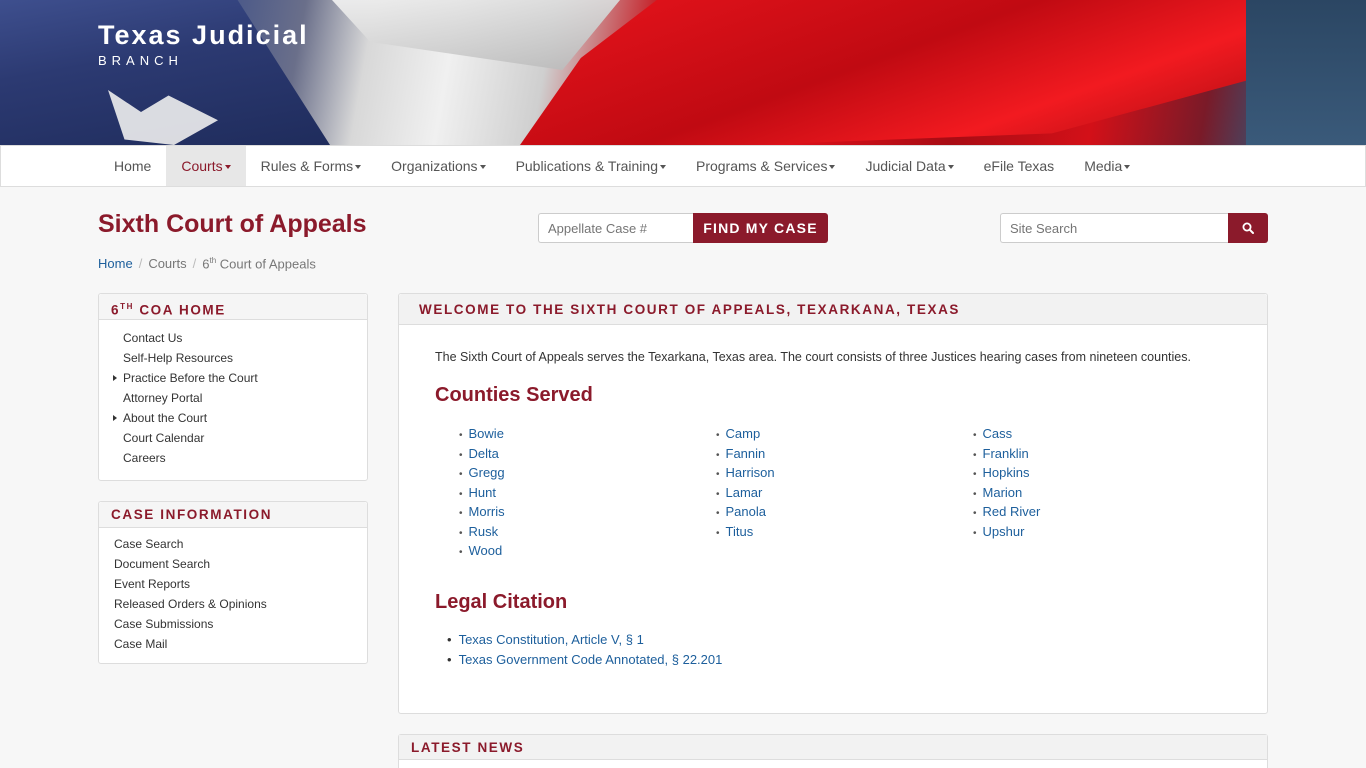 The height and width of the screenshot is (768, 1366). I want to click on nav-item-courts: Courts, so click(206, 166).